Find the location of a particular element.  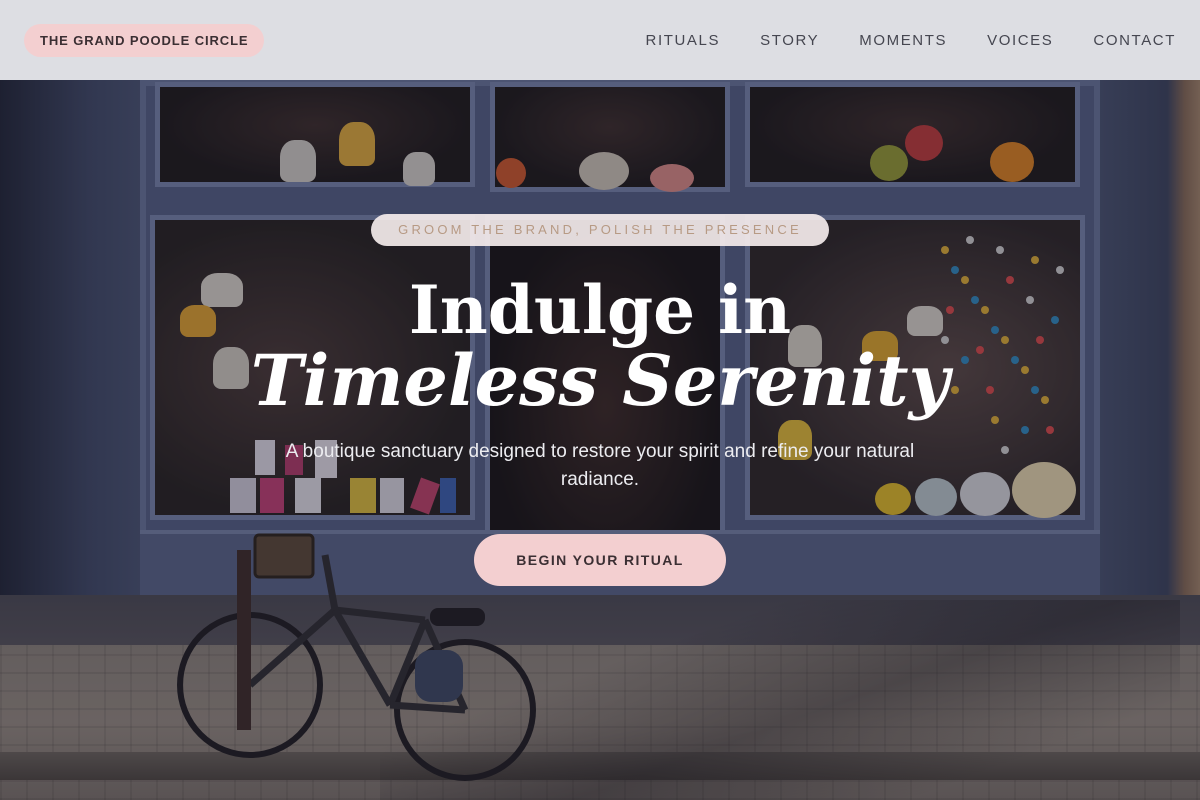

hero-headline-line2: Timeless Serenity is located at coordinates (600, 380).